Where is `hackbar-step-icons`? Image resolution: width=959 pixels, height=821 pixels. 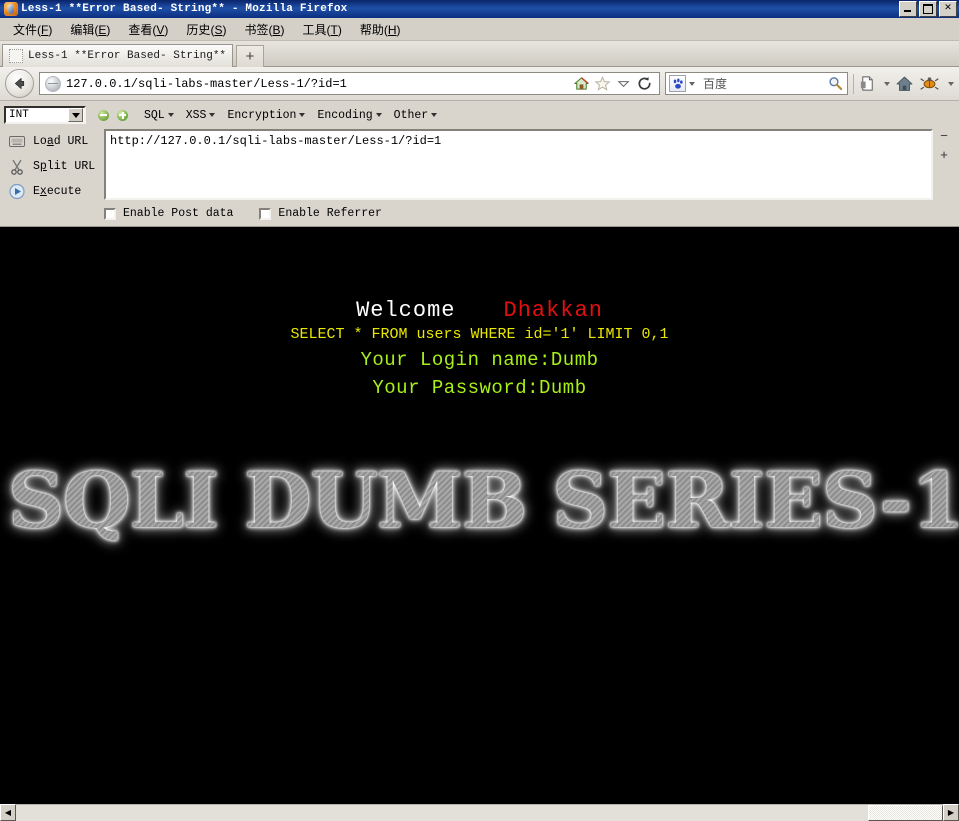 hackbar-step-icons is located at coordinates (113, 115).